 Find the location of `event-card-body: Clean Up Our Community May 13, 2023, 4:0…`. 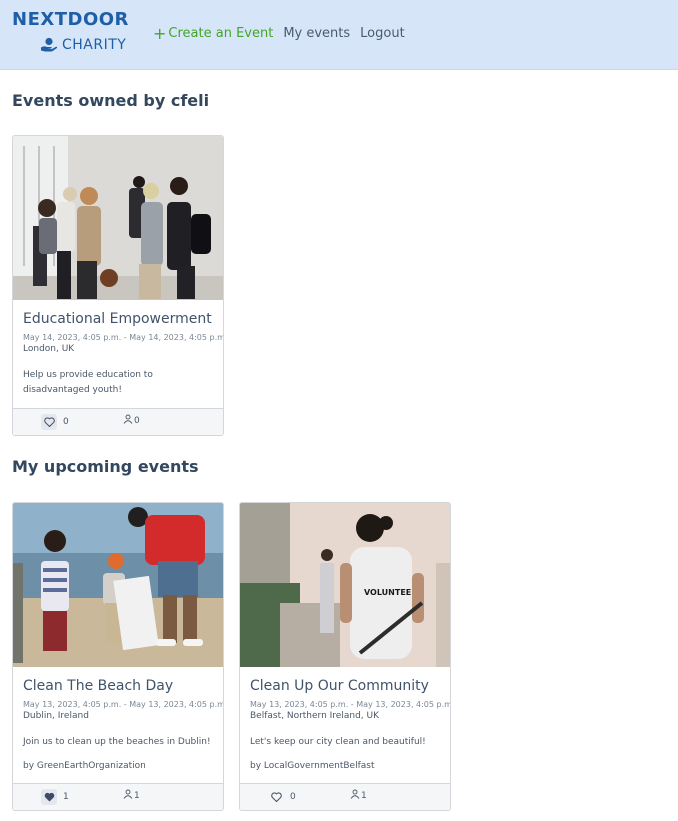

event-card-body: Clean Up Our Community May 13, 2023, 4:0… is located at coordinates (345, 719).